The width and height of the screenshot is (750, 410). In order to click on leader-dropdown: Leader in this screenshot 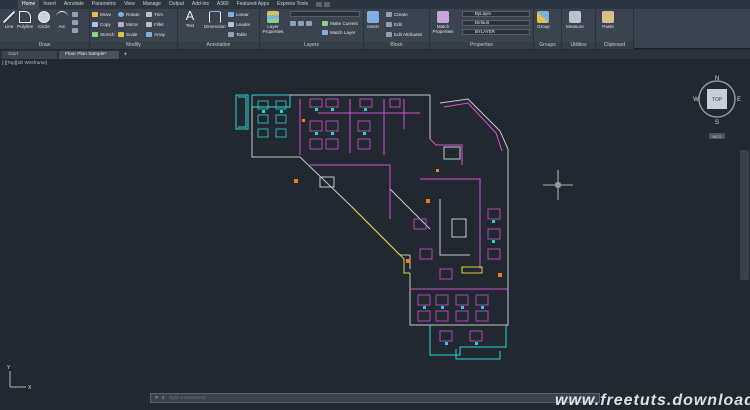, I will do `click(239, 24)`.